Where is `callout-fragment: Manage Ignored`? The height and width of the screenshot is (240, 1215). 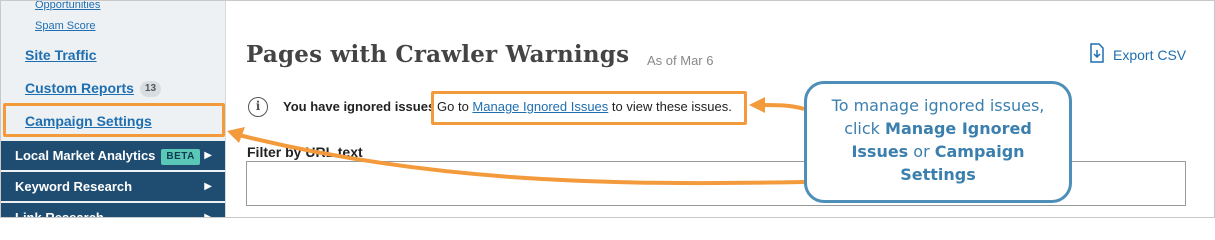 callout-fragment: Manage Ignored is located at coordinates (958, 128).